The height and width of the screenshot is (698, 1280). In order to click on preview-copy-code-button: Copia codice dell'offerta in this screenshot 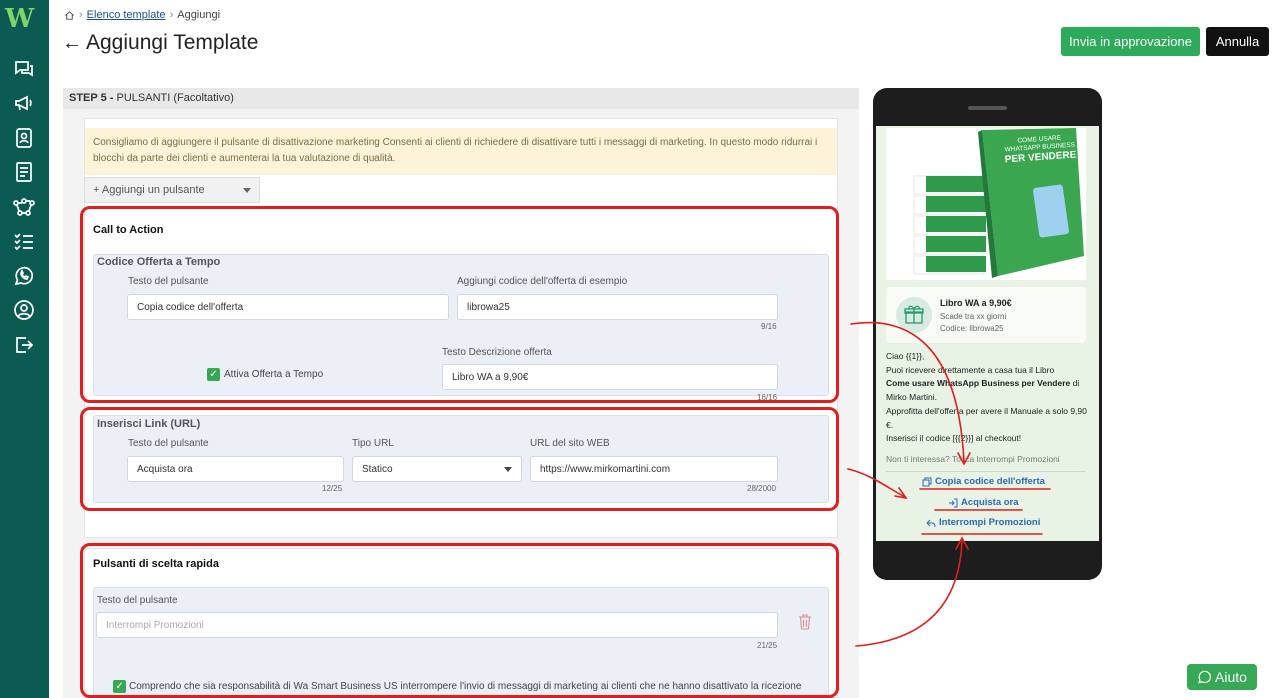, I will do `click(983, 481)`.